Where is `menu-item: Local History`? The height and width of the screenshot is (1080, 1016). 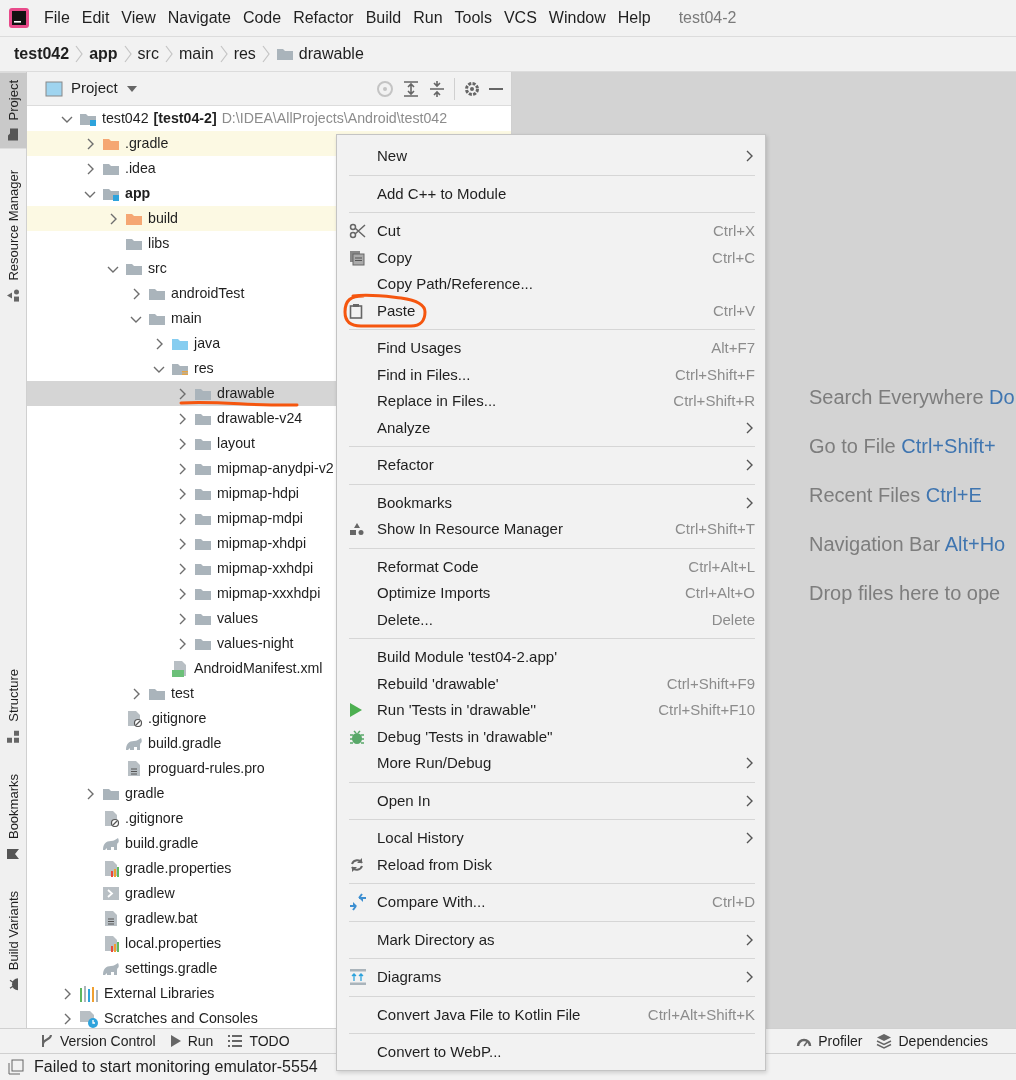
menu-item: Local History is located at coordinates (551, 838).